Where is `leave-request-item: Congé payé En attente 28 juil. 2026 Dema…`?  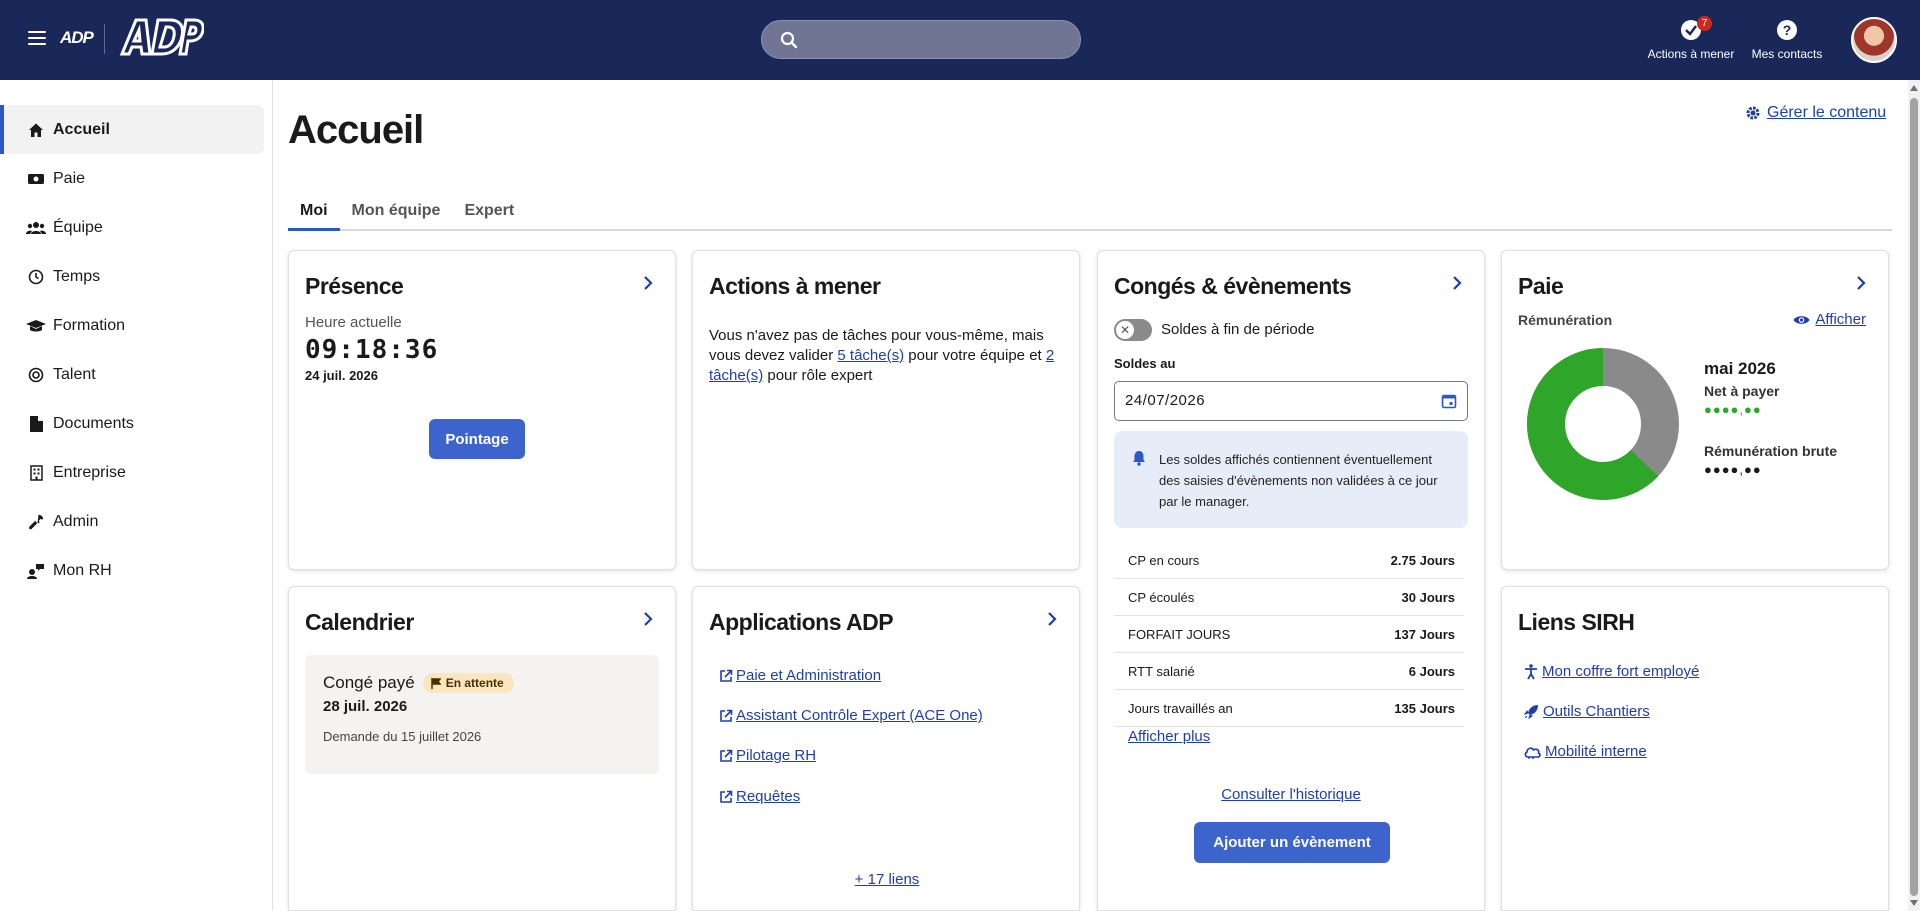 leave-request-item: Congé payé En attente 28 juil. 2026 Dema… is located at coordinates (482, 714).